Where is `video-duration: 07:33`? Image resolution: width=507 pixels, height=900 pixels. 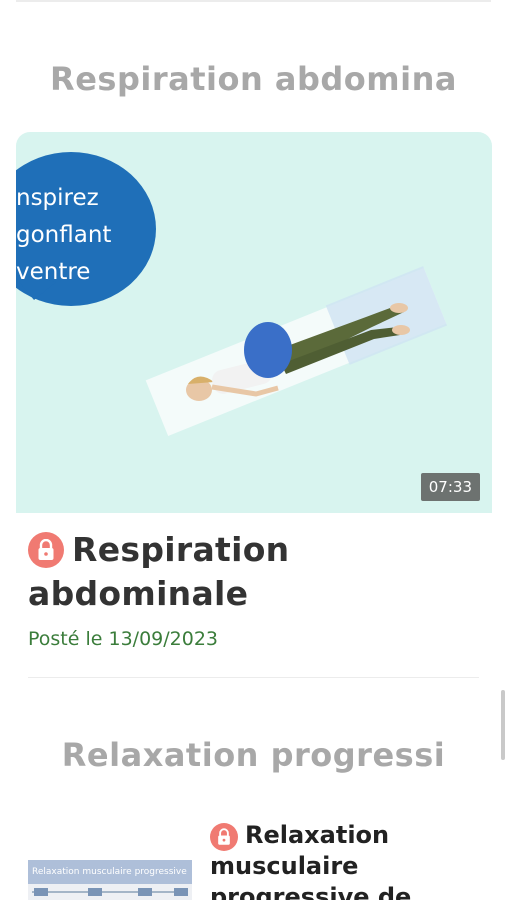
video-duration: 07:33 is located at coordinates (450, 487).